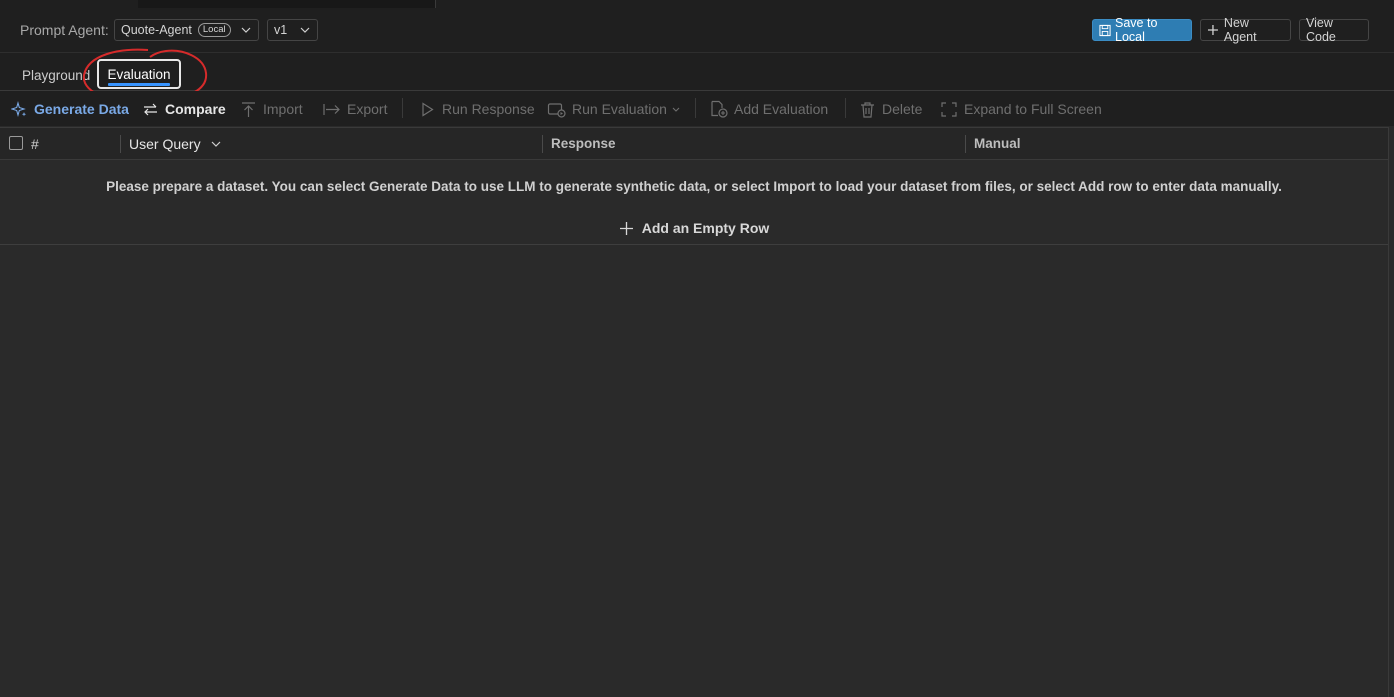 This screenshot has width=1394, height=697. What do you see at coordinates (583, 143) in the screenshot?
I see `column-header-response: Response` at bounding box center [583, 143].